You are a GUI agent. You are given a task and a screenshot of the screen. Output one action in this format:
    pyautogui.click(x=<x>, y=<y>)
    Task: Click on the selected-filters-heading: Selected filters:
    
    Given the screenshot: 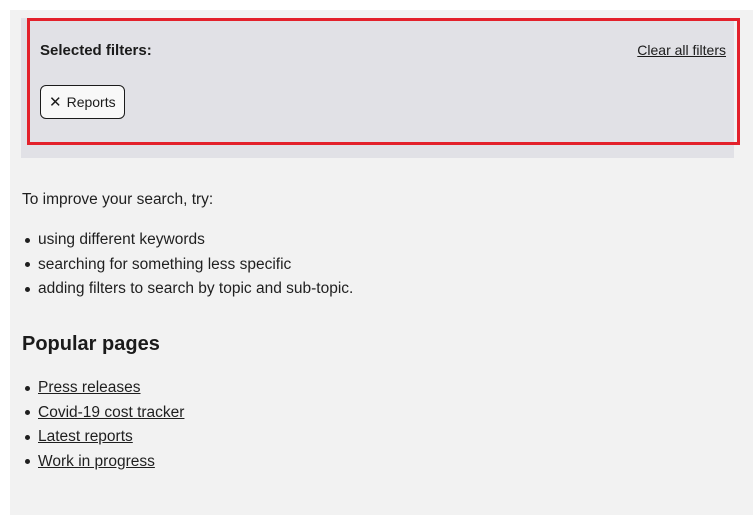 What is the action you would take?
    pyautogui.click(x=96, y=50)
    